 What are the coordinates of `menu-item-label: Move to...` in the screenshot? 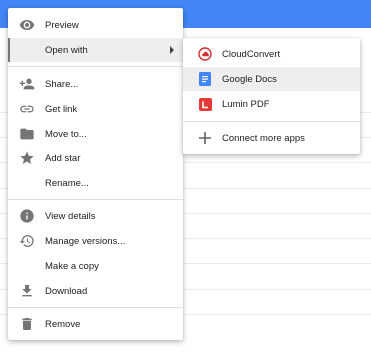 It's located at (66, 134).